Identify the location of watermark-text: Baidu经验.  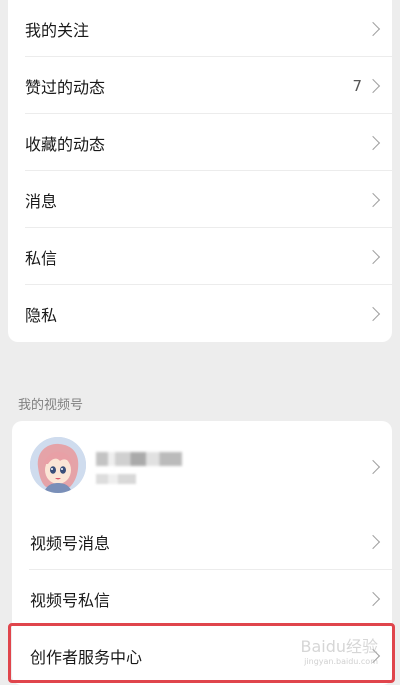
(339, 646).